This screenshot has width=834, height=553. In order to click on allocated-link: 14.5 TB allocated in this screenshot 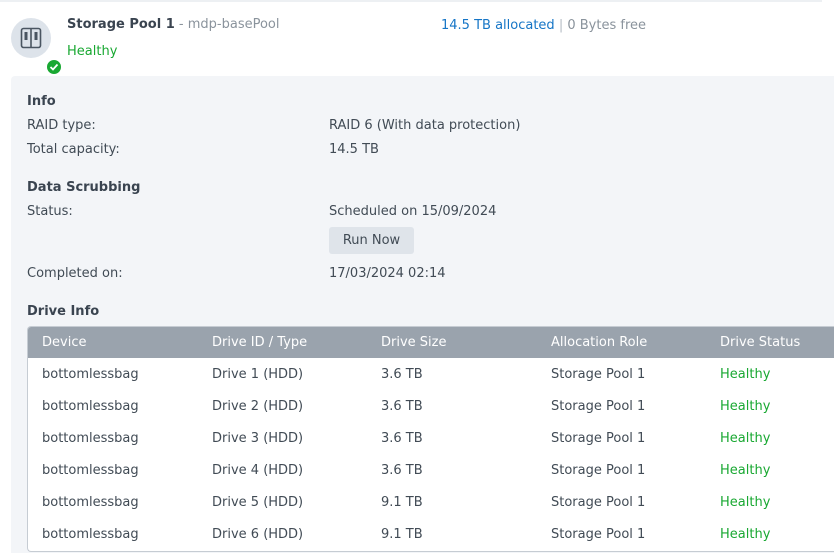, I will do `click(498, 25)`.